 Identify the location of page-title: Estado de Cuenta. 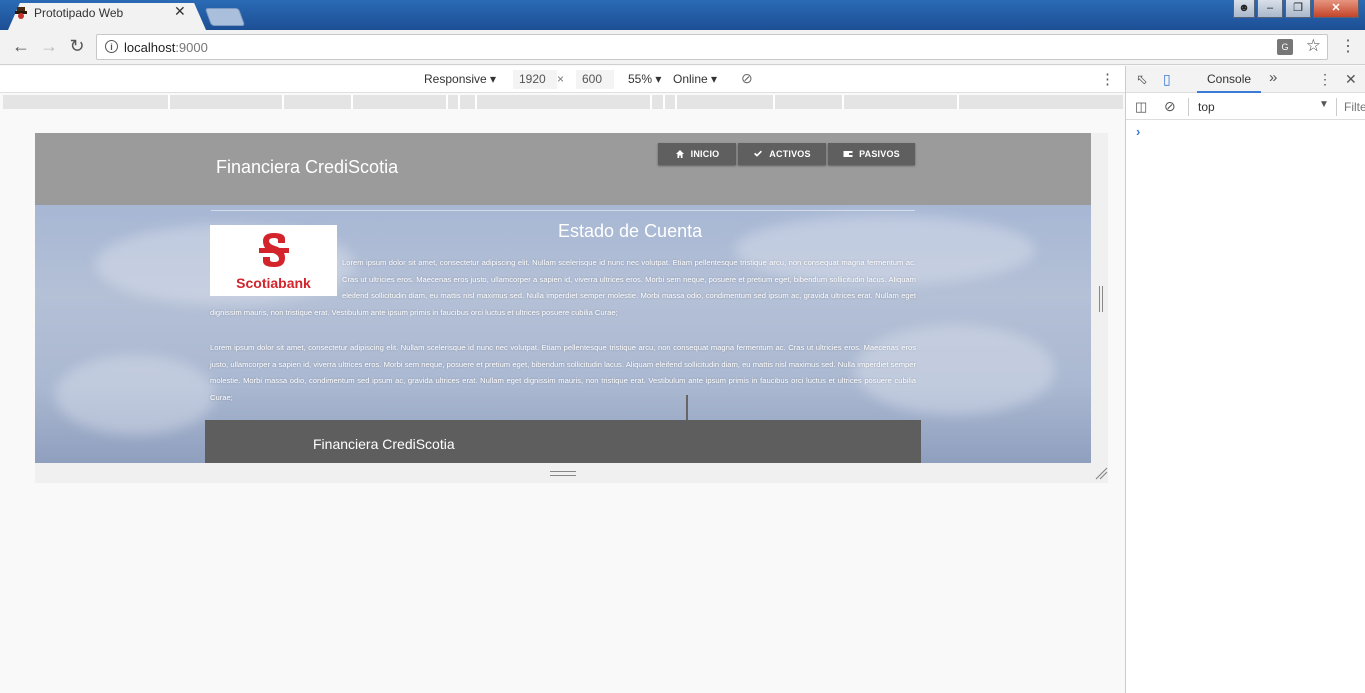
(630, 231).